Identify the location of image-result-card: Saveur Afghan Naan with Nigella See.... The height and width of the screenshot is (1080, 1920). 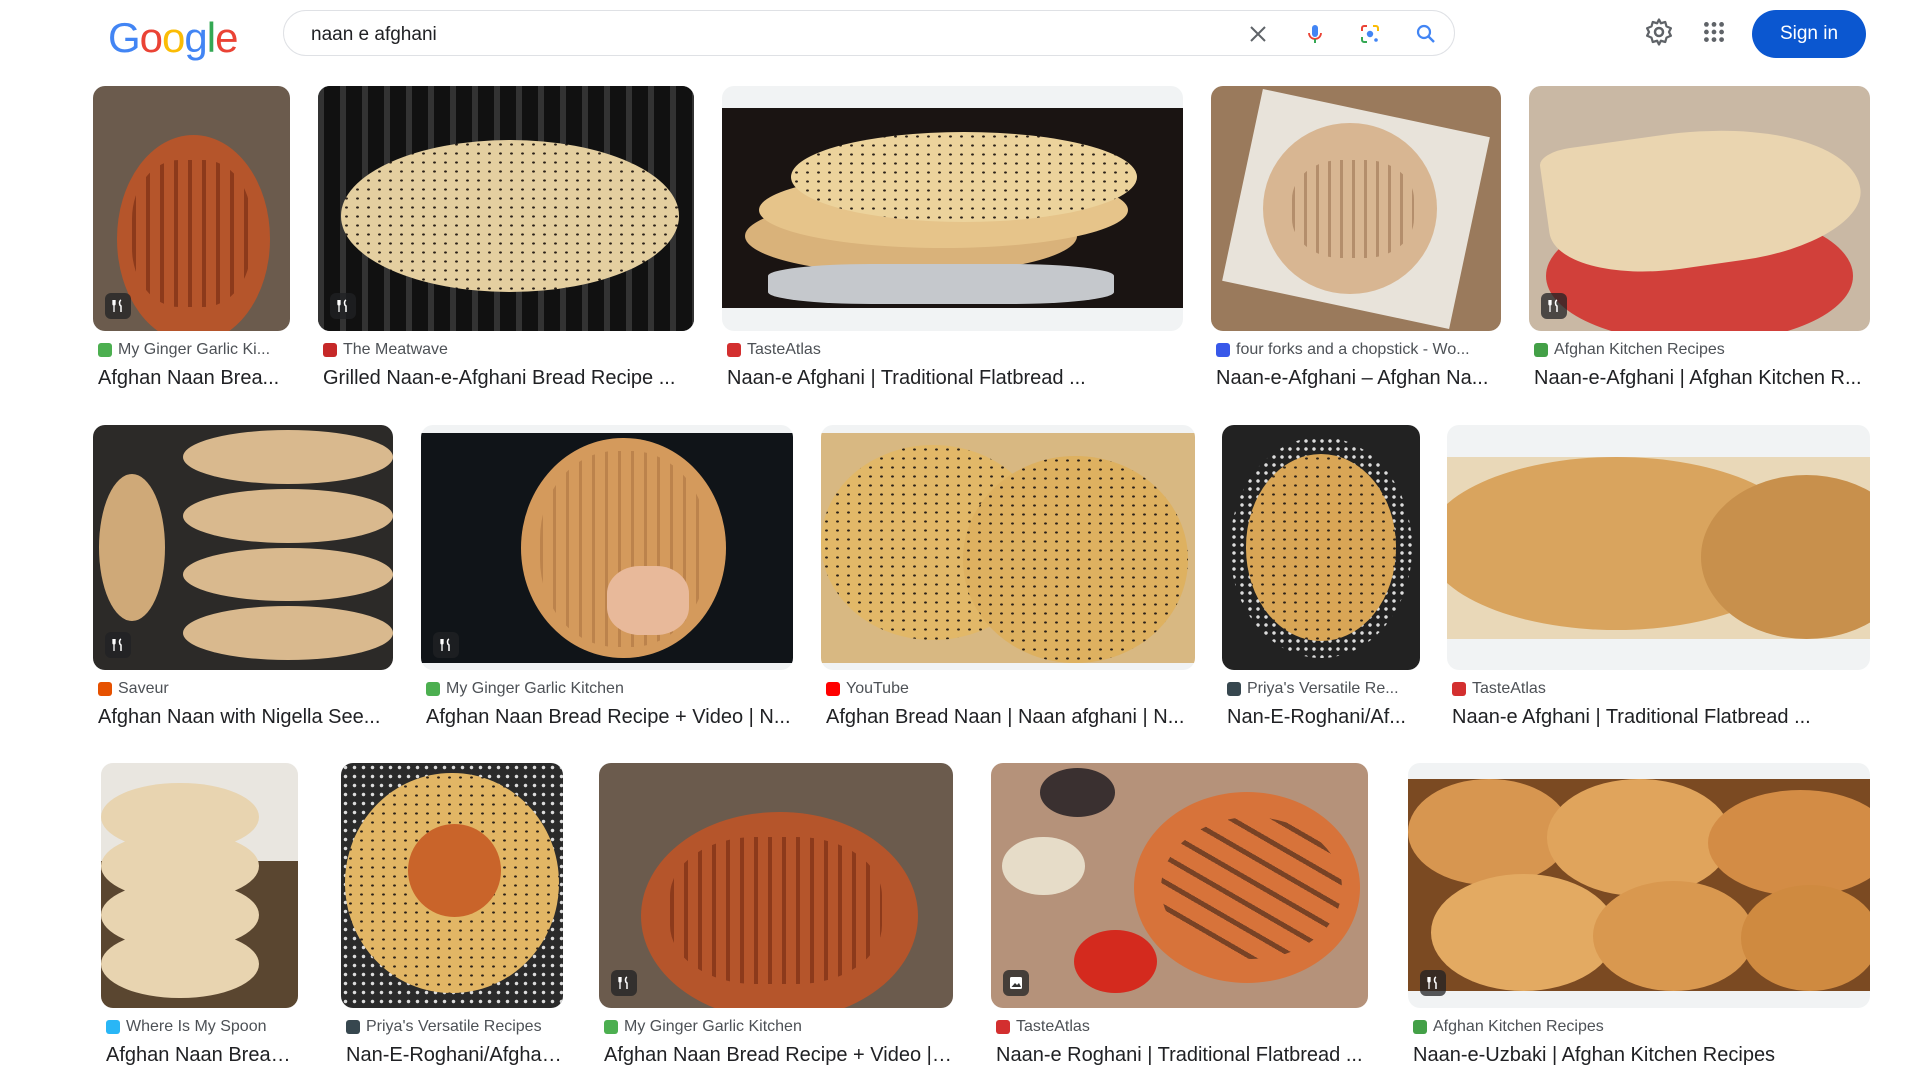
(243, 582).